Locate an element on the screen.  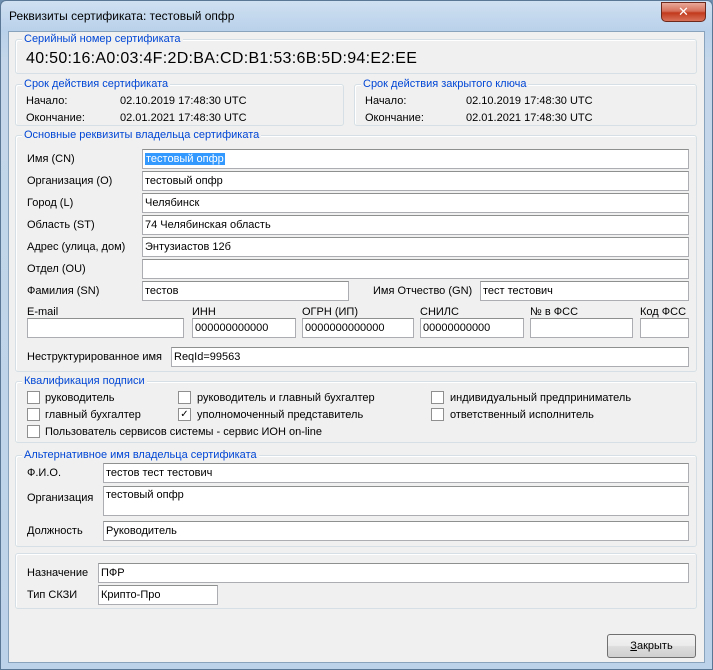
address-field: Энтузиастов 12б is located at coordinates (415, 247).